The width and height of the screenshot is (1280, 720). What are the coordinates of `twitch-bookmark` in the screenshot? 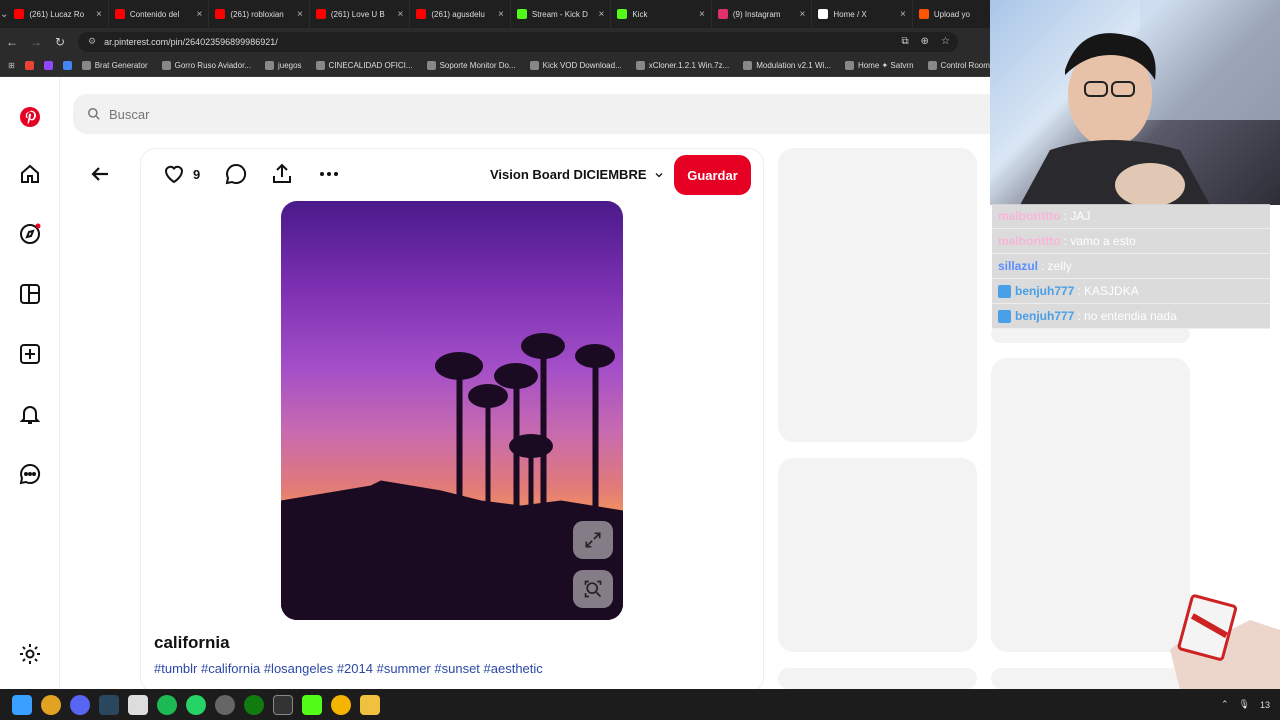 It's located at (48, 65).